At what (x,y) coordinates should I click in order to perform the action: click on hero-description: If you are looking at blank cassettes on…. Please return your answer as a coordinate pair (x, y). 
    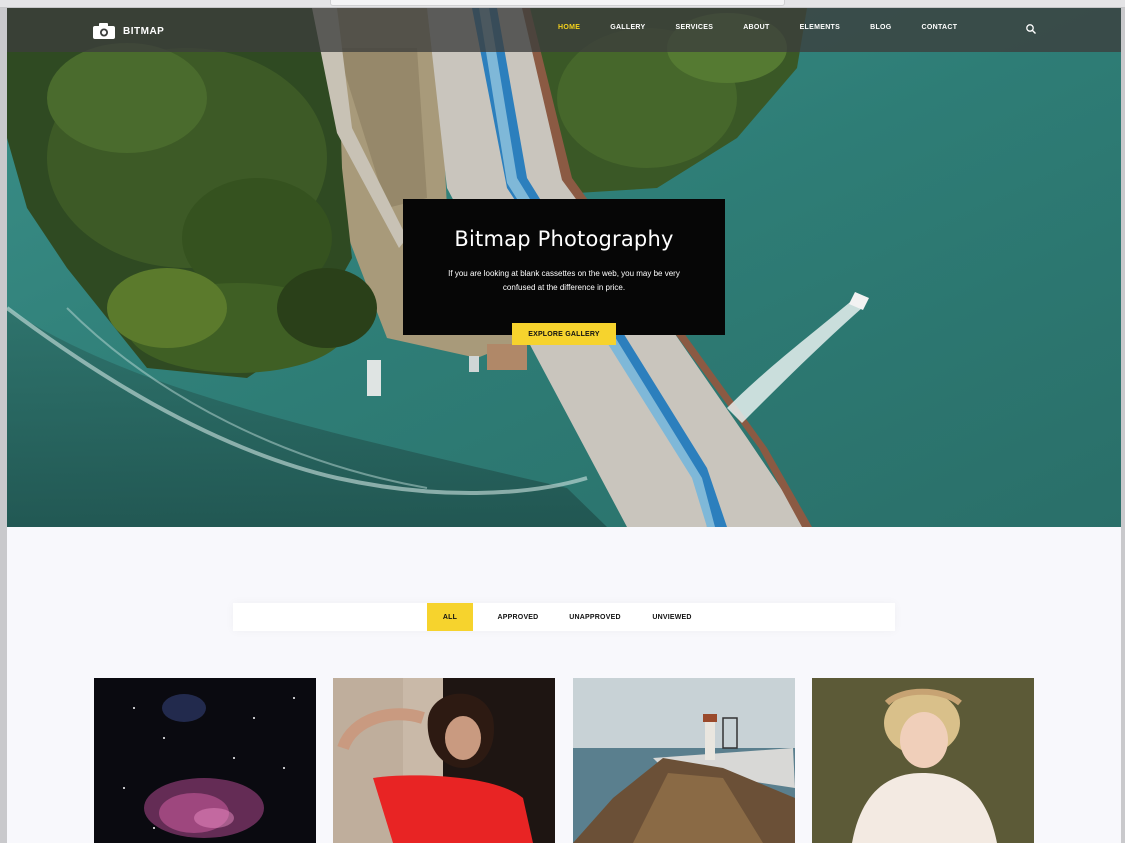
    Looking at the image, I should click on (564, 280).